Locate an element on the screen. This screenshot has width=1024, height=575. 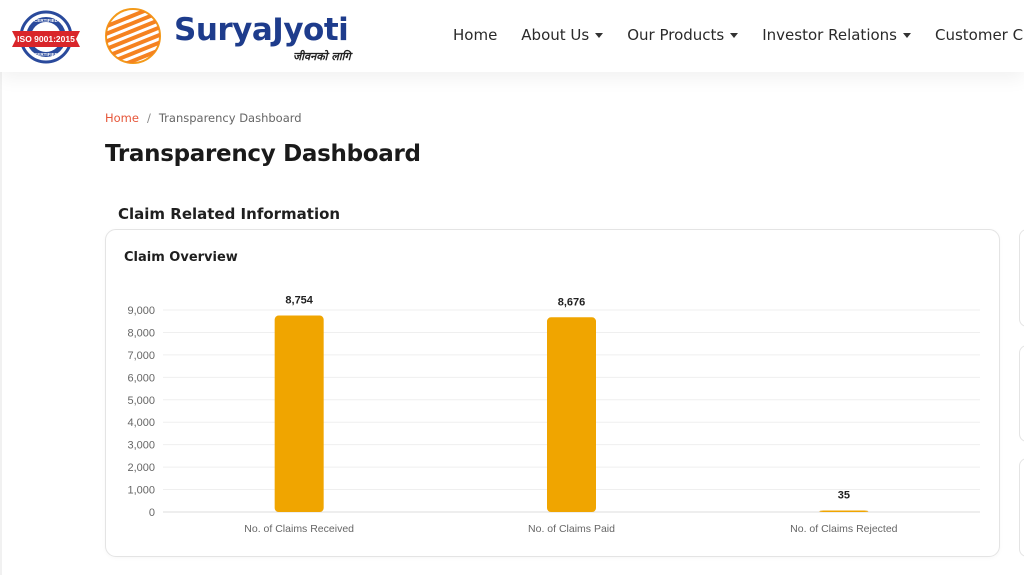
nav-customer-care: Customer Care is located at coordinates (979, 35).